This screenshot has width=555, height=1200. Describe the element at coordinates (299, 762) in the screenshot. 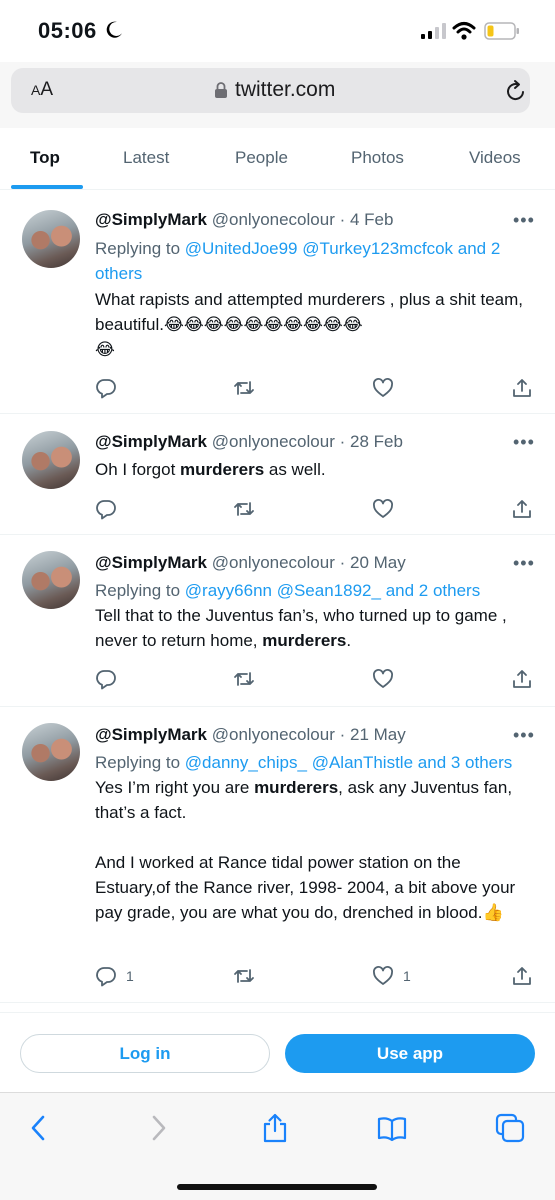

I see `replying-users: @danny_chips_ @AlanThistle` at that location.